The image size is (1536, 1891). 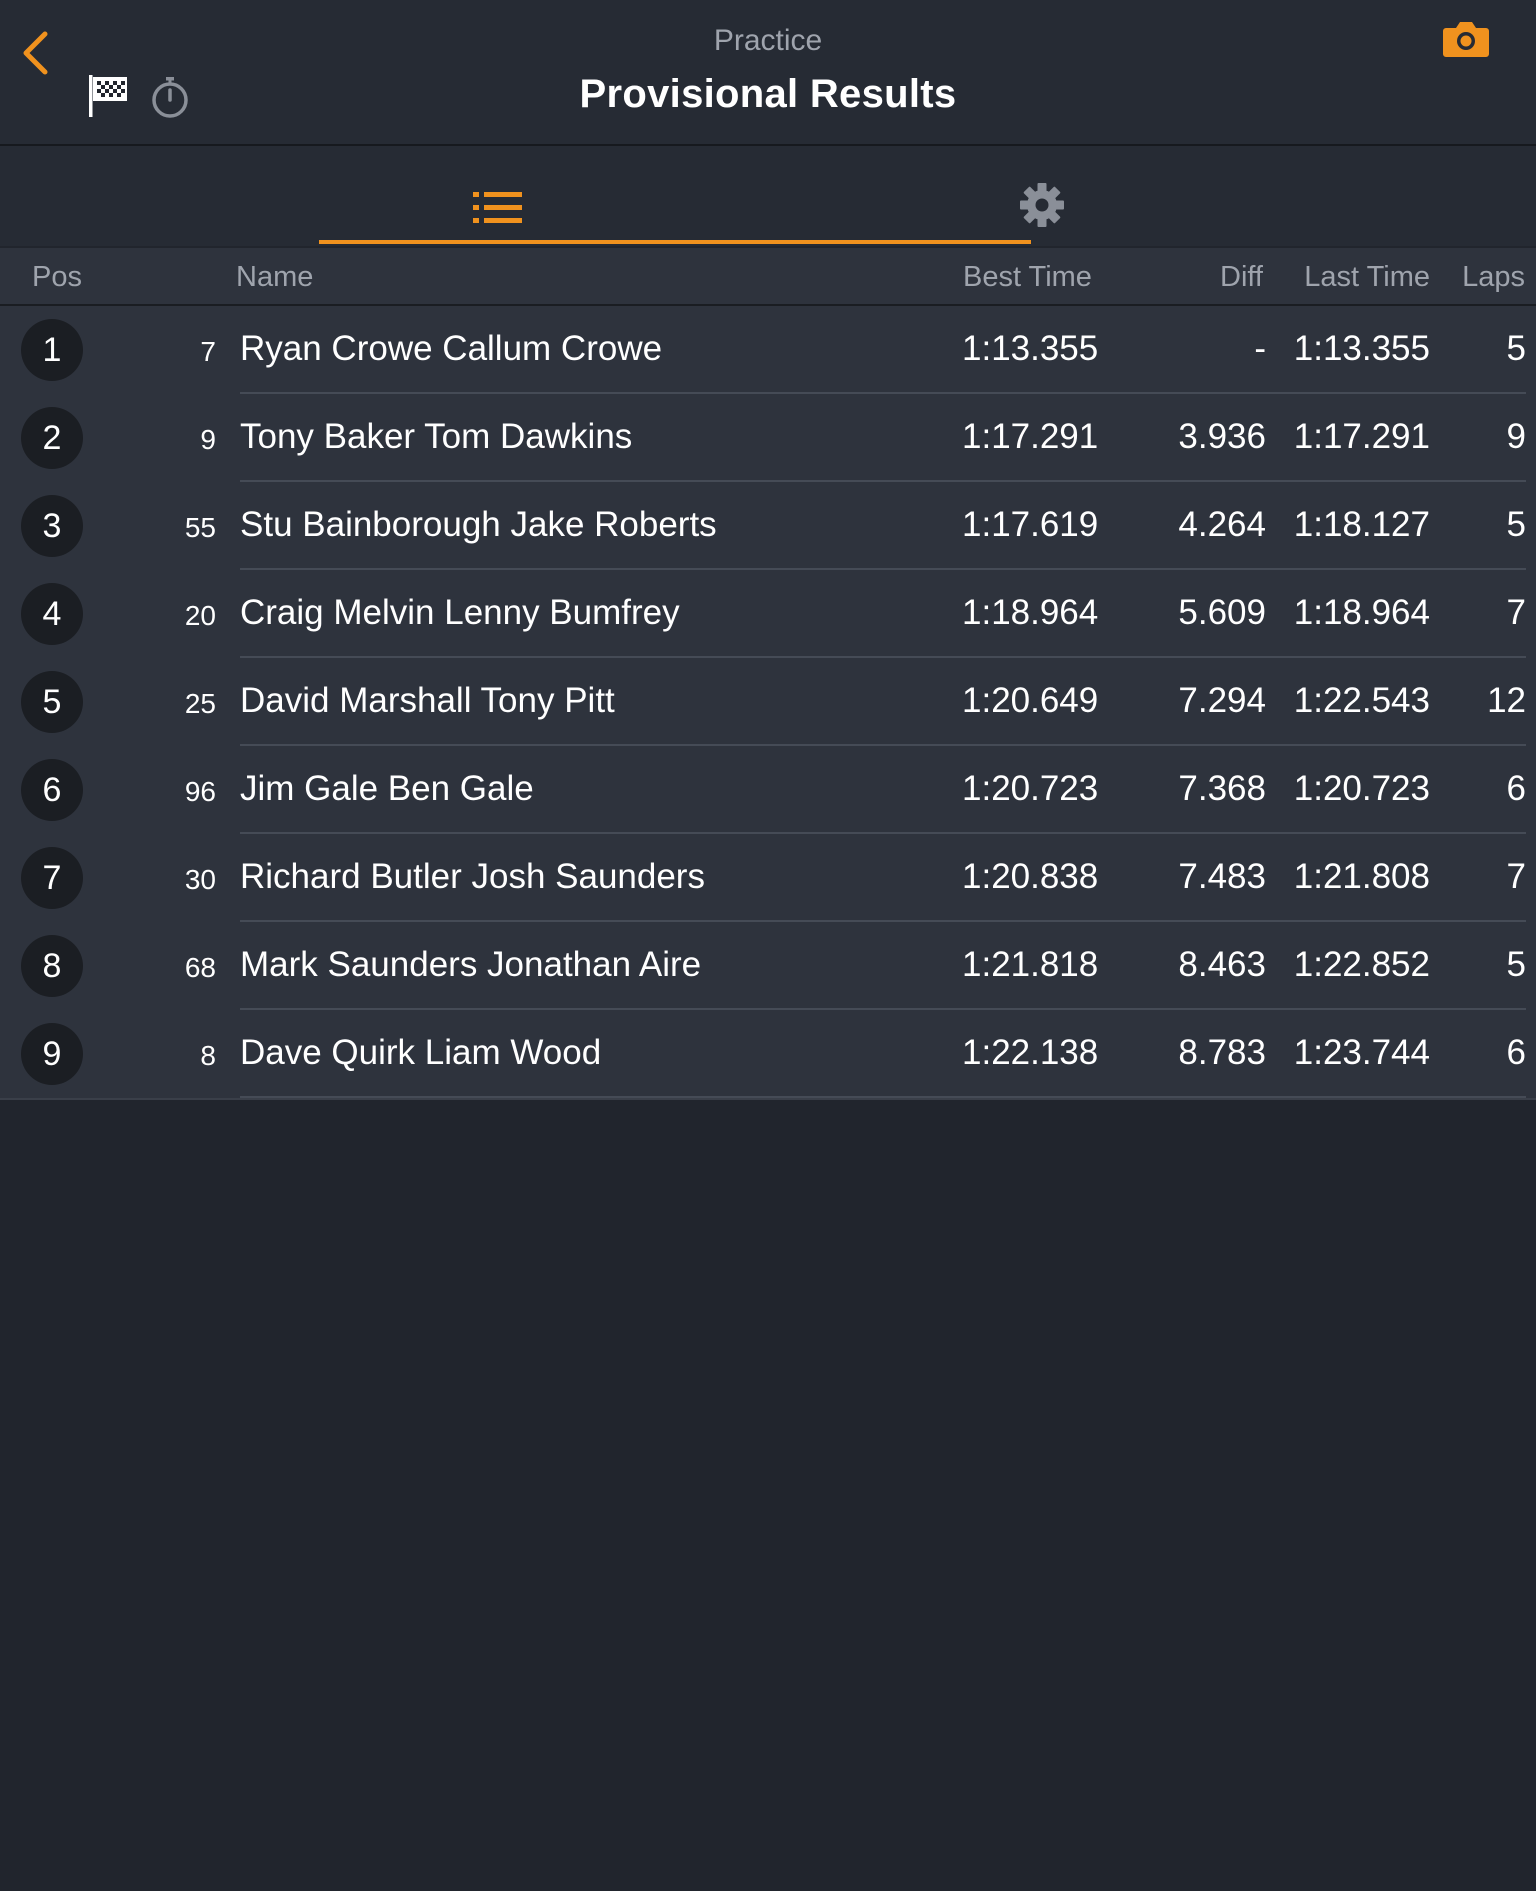 What do you see at coordinates (1361, 436) in the screenshot?
I see `last-time: 1:17.291` at bounding box center [1361, 436].